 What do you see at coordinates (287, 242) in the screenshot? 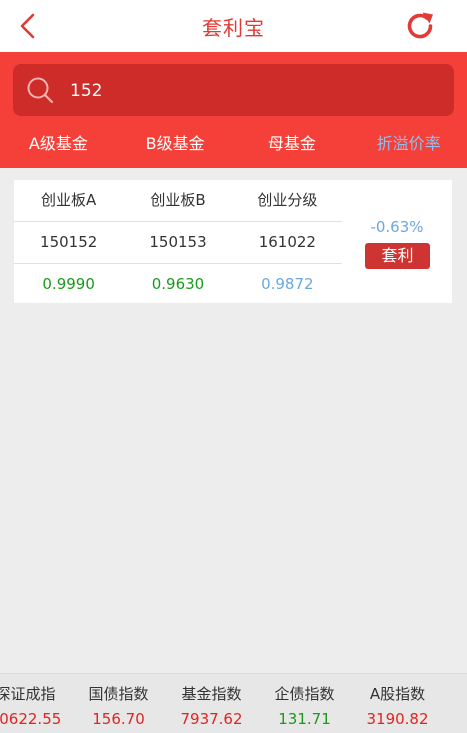
I see `parent-fund-code: 161022` at bounding box center [287, 242].